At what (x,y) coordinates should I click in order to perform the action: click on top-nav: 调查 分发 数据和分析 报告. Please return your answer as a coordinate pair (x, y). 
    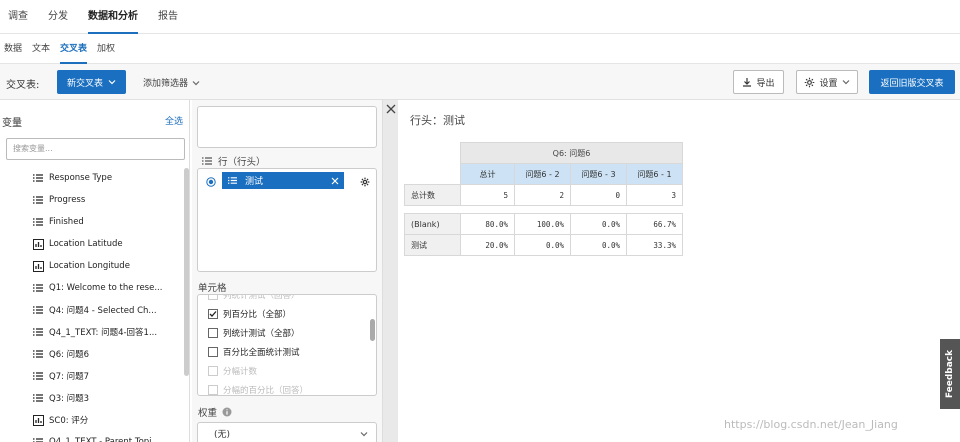
    Looking at the image, I should click on (480, 17).